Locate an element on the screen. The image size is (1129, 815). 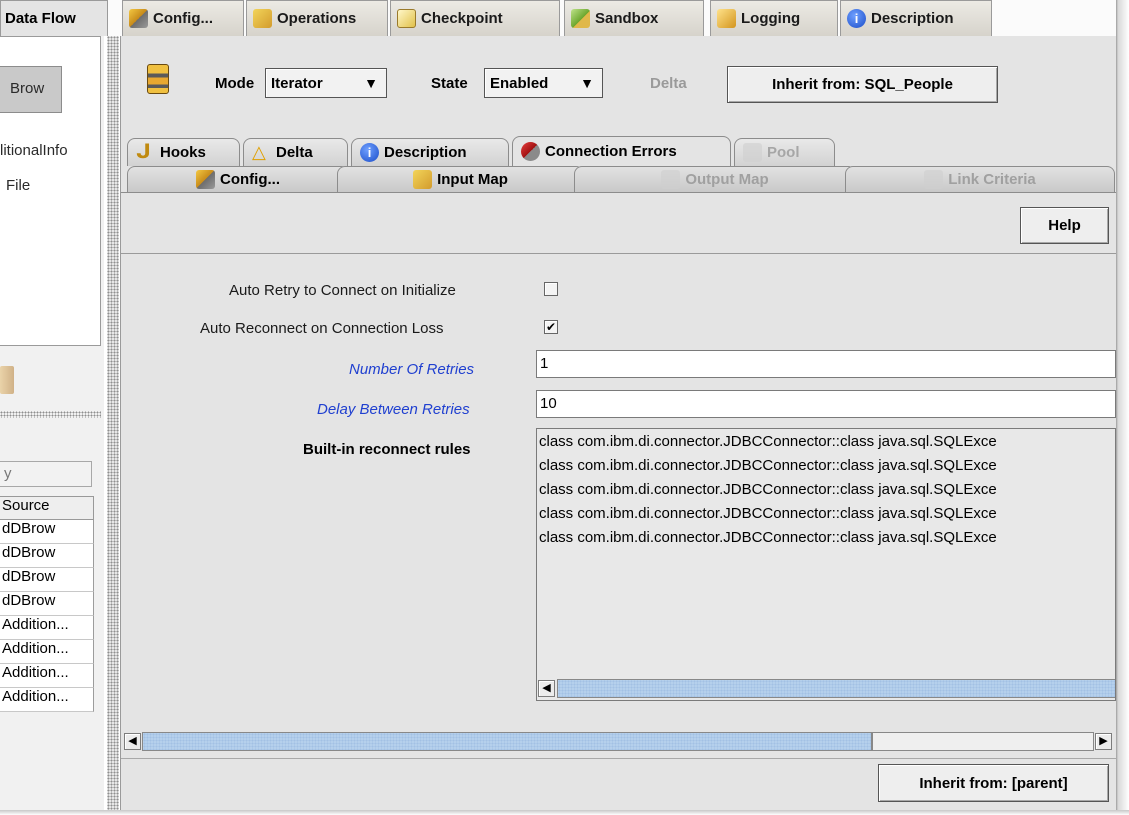
tab-link-criteria: Link Criteria is located at coordinates (980, 179).